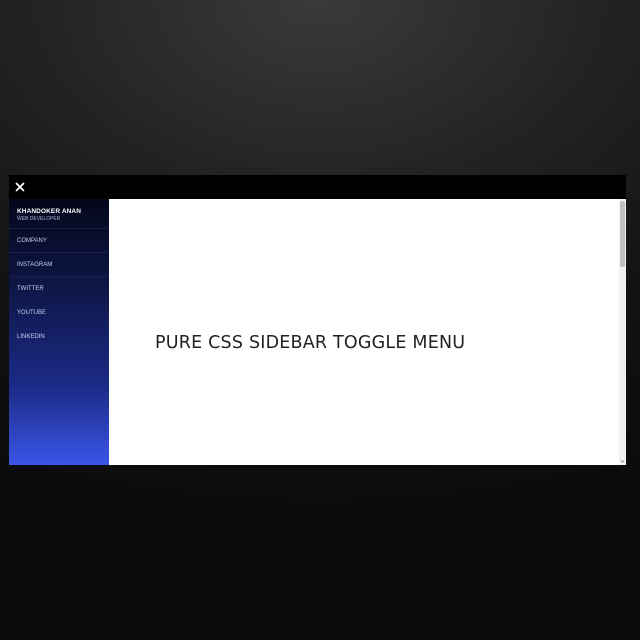  I want to click on sidebar-item-label: YOUTUBE, so click(32, 312).